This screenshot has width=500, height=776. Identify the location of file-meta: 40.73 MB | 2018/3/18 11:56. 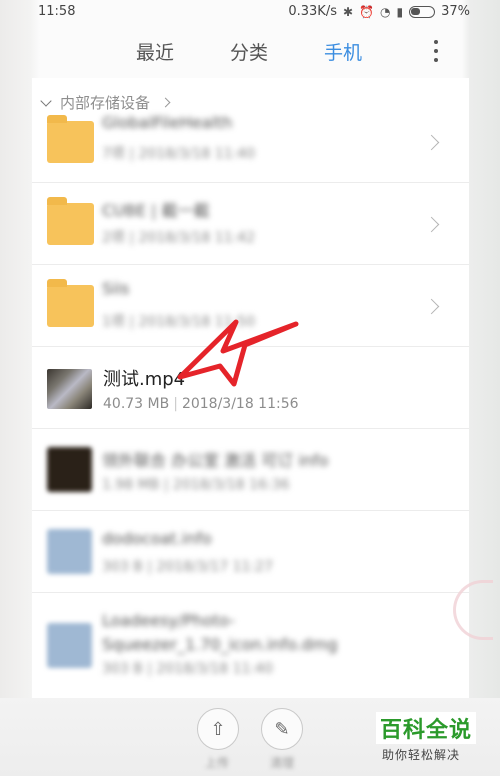
(201, 404).